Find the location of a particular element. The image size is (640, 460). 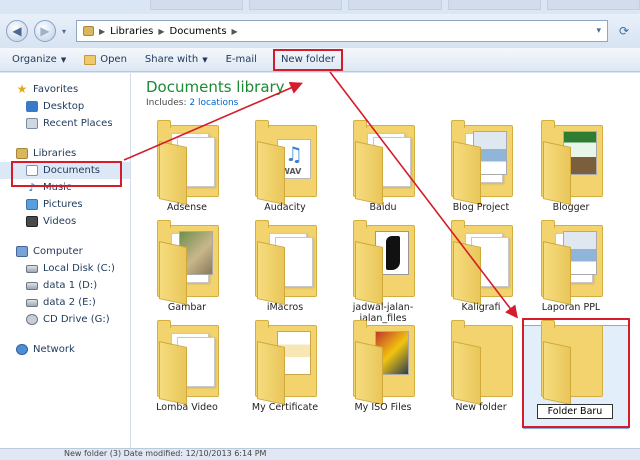

nav-recent-places: Recent Places is located at coordinates (65, 123).